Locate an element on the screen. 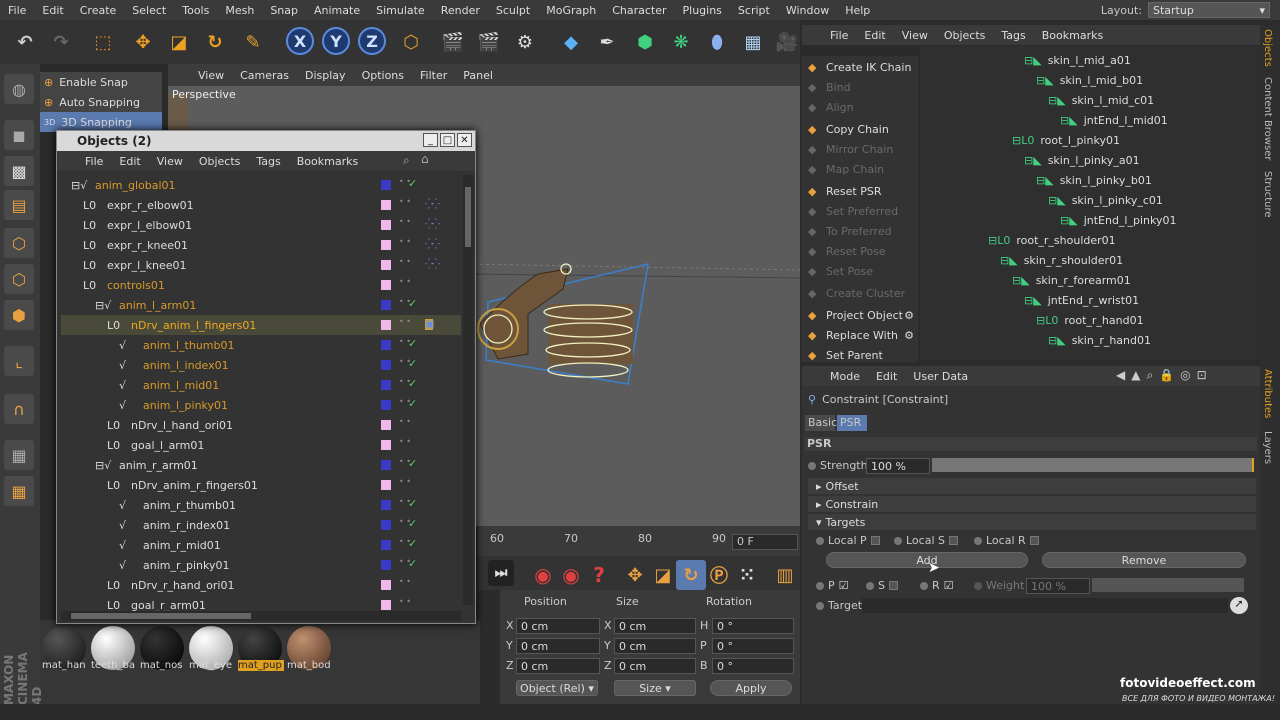 This screenshot has height=720, width=1280. render-picture-viewer-icon: 🎬 is located at coordinates (489, 42).